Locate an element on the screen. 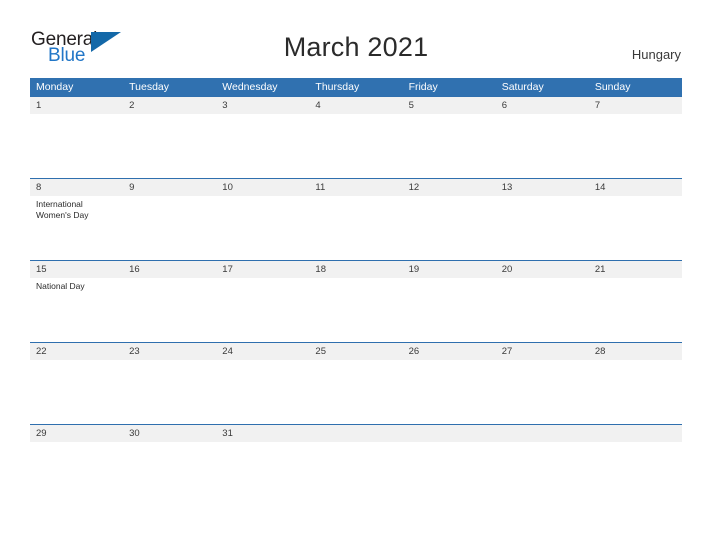 This screenshot has height=550, width=712. week-date-band: 1 2 3 4 5 6 7 is located at coordinates (356, 105).